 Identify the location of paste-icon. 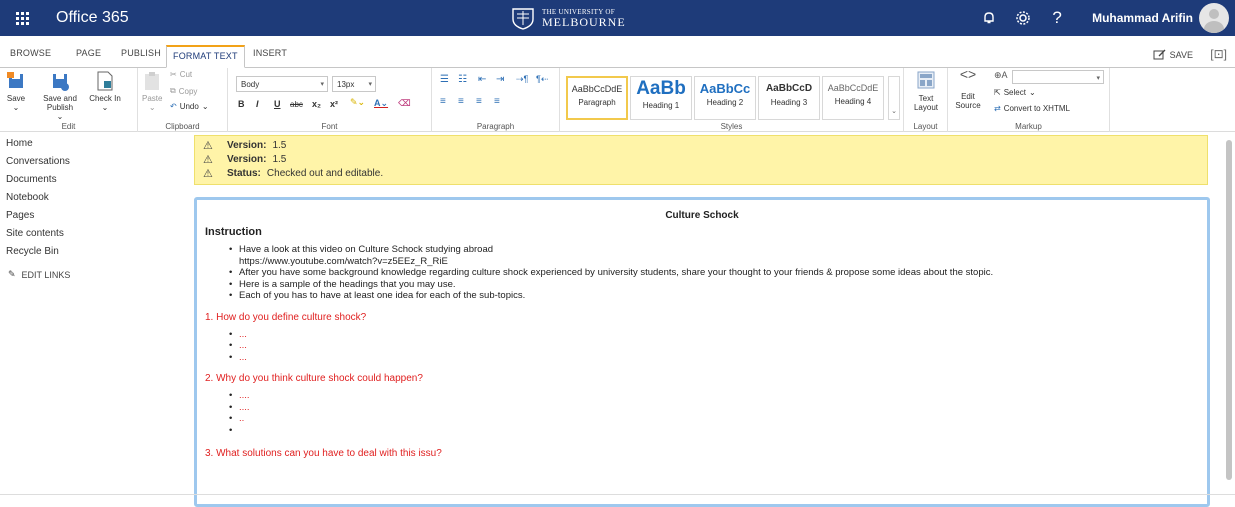
(152, 81).